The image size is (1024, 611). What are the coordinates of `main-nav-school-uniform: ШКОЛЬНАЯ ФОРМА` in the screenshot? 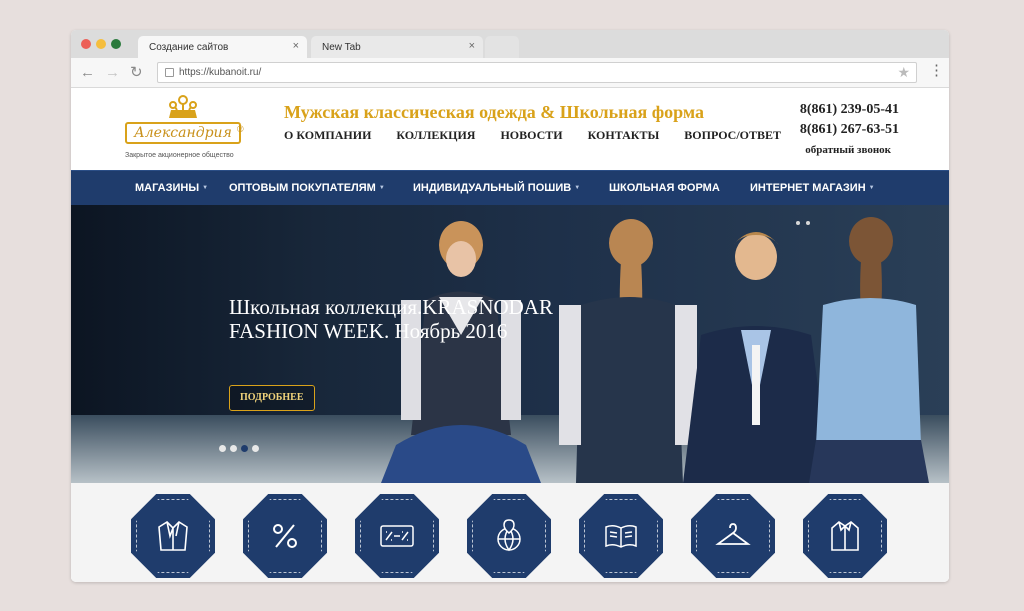 It's located at (664, 188).